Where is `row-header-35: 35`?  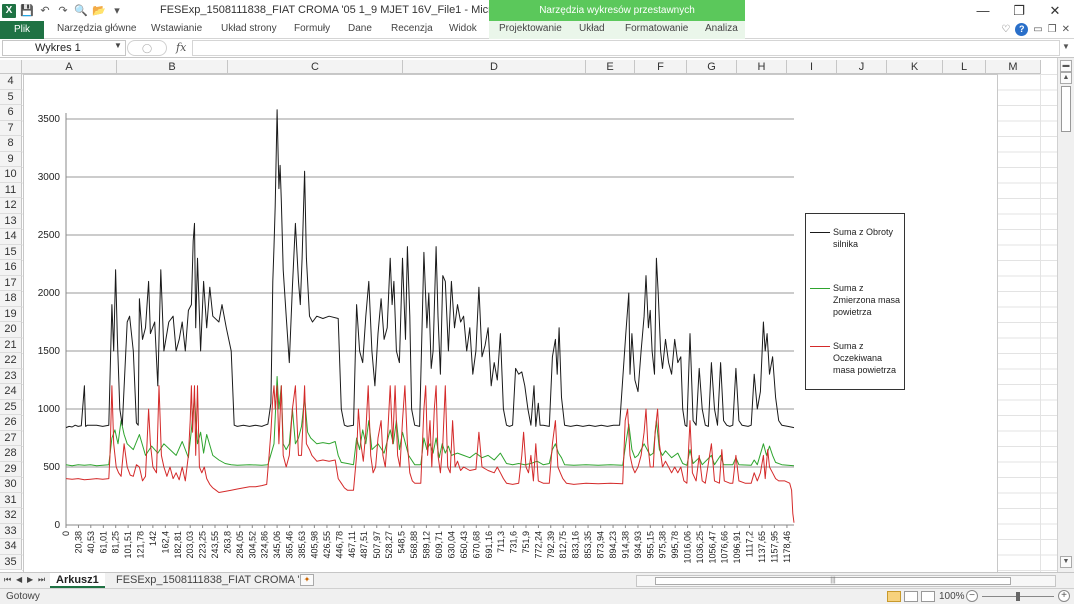
row-header-35: 35 is located at coordinates (11, 562).